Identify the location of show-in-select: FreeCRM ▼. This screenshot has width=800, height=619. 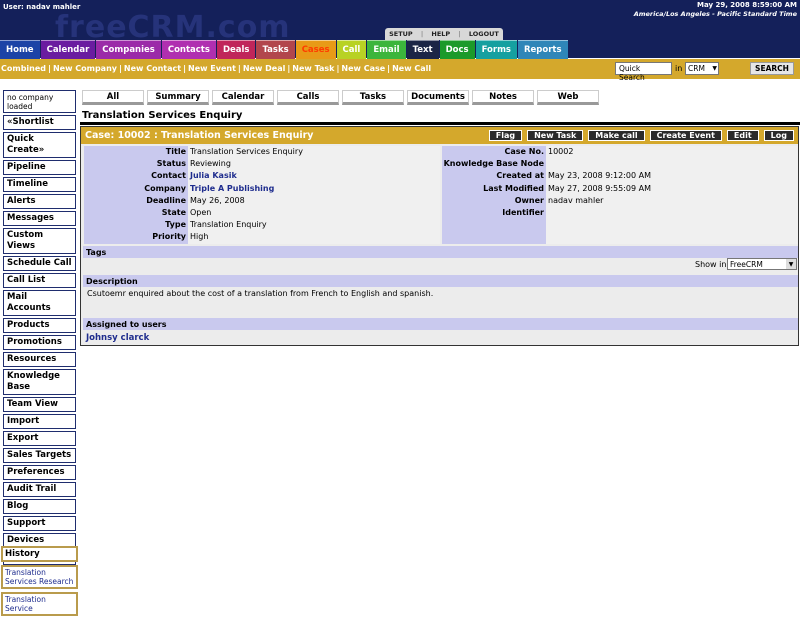
(762, 264).